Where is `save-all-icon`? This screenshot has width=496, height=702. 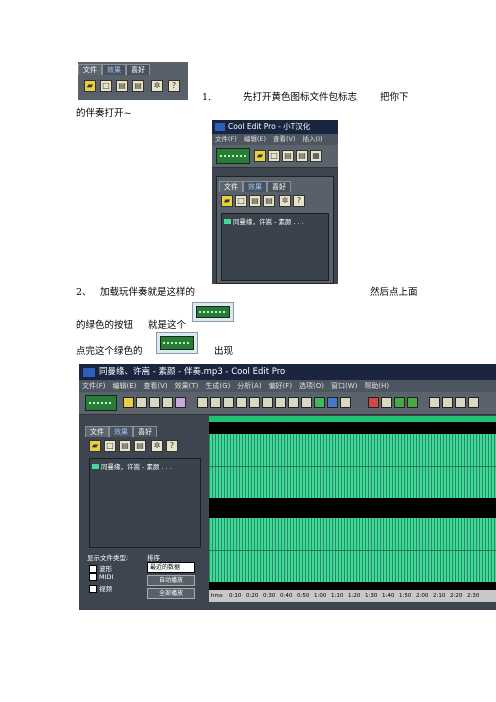
save-all-icon is located at coordinates (167, 402).